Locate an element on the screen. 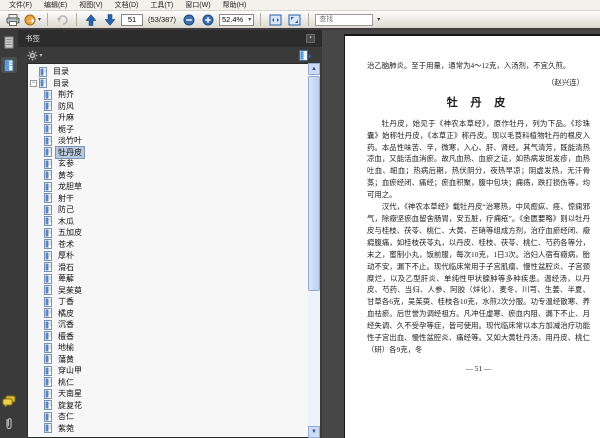 The height and width of the screenshot is (438, 600). continuation-paragraph: 治乙脑肺炎。至于用量，通常为4～12克，入汤剂，不宜久煎。 is located at coordinates (469, 65).